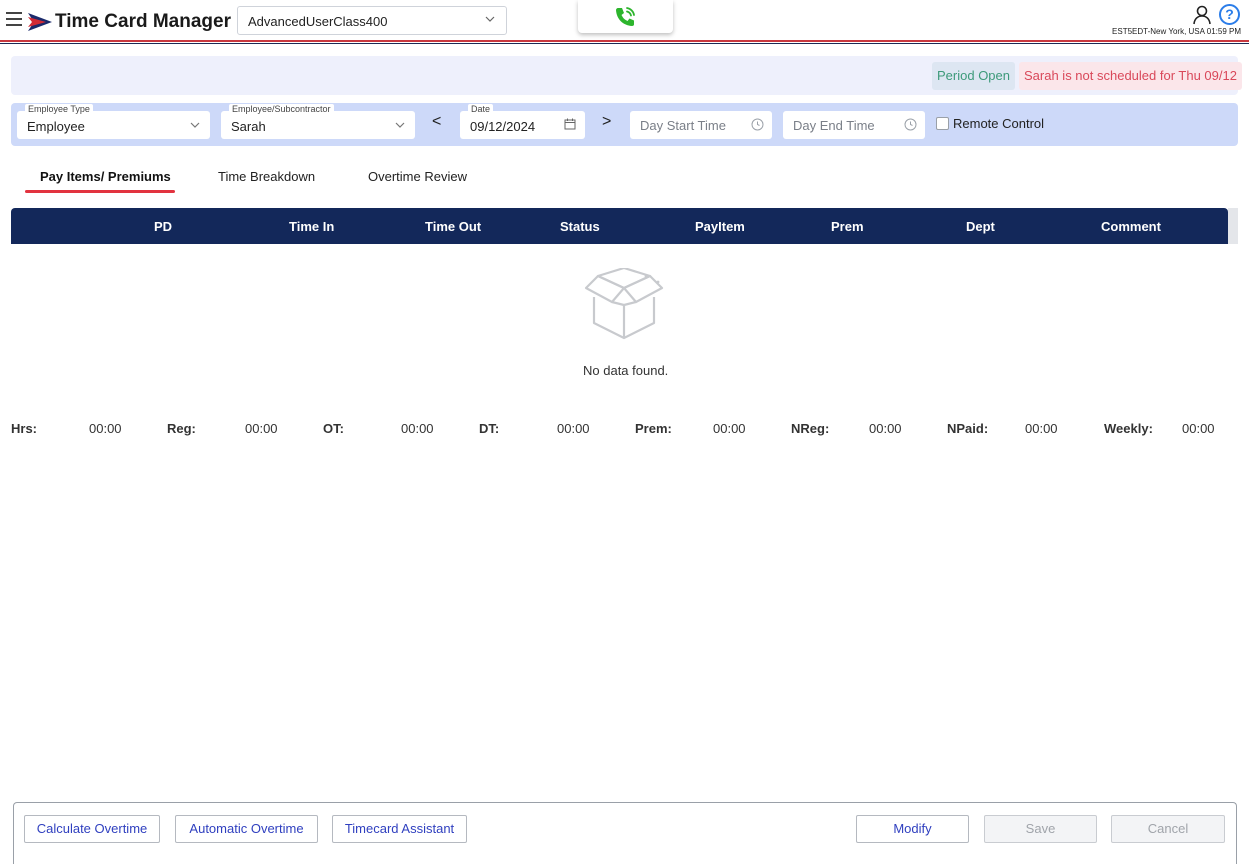 Image resolution: width=1249 pixels, height=864 pixels. What do you see at coordinates (417, 176) in the screenshot?
I see `tab-overtime-review: Overtime Review` at bounding box center [417, 176].